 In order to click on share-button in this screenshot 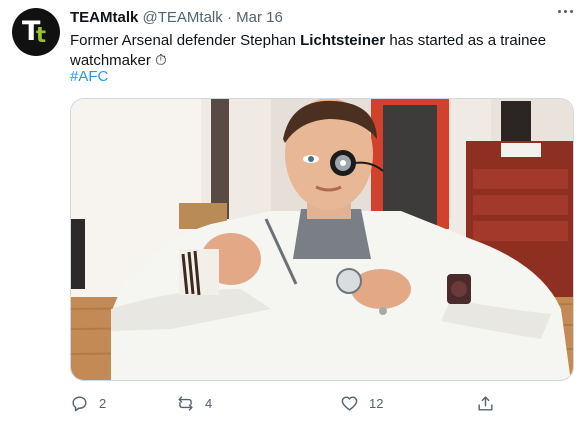, I will do `click(485, 403)`.